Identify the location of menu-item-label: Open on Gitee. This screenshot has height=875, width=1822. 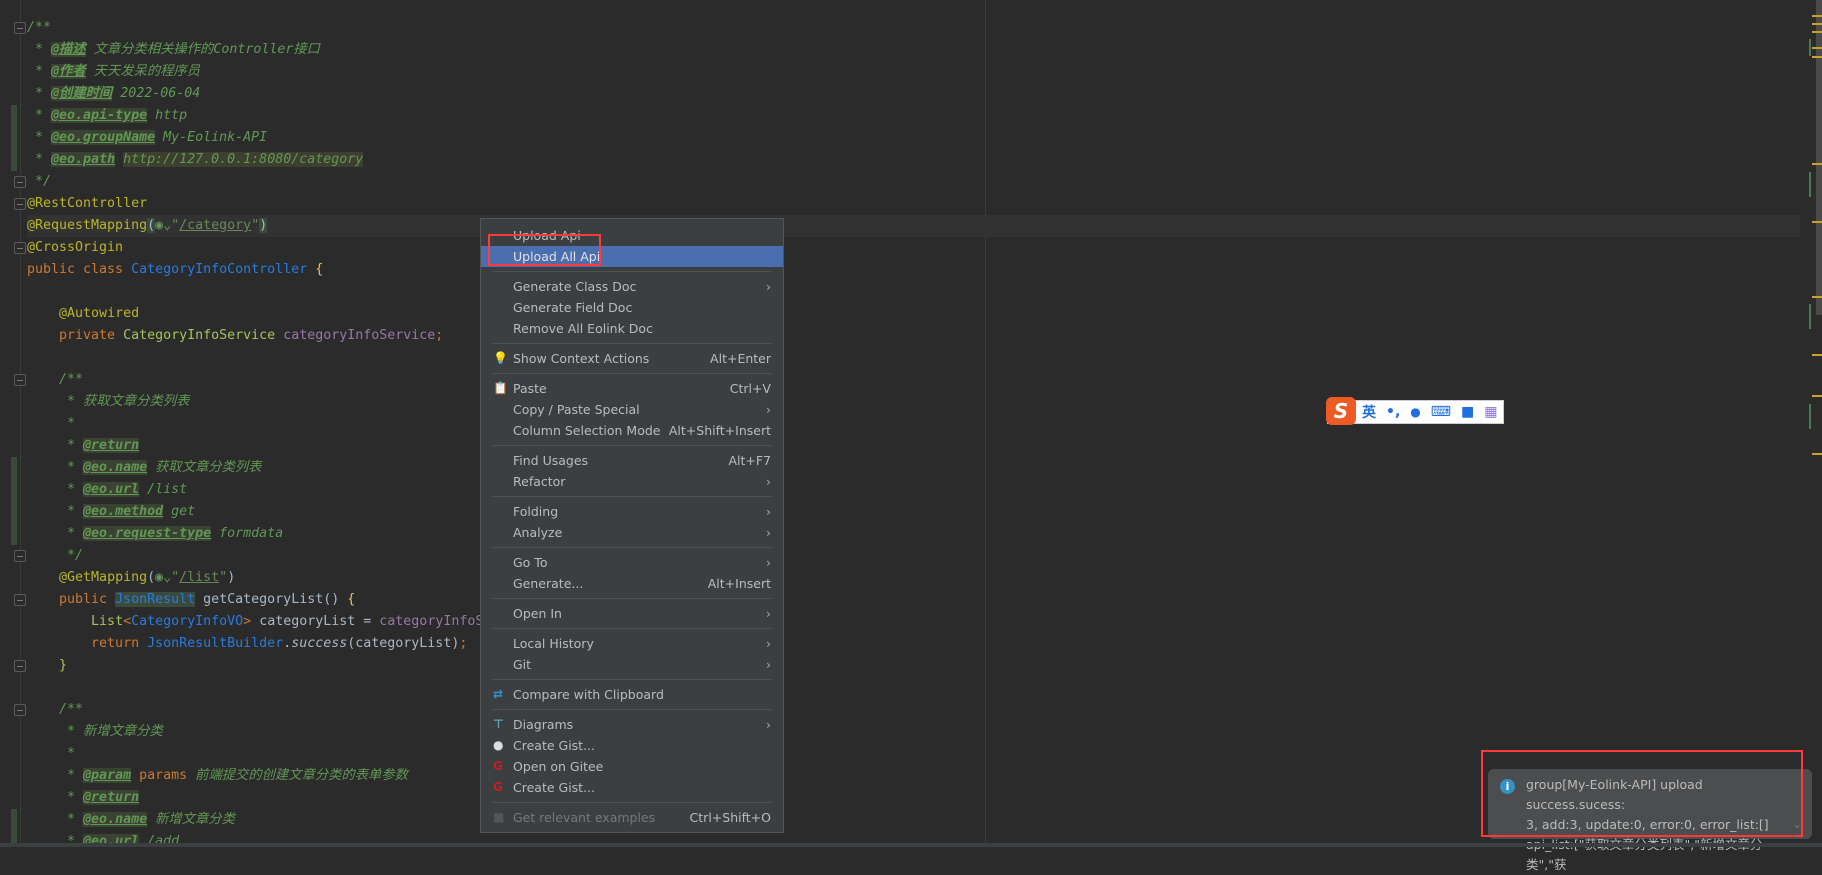
(558, 766).